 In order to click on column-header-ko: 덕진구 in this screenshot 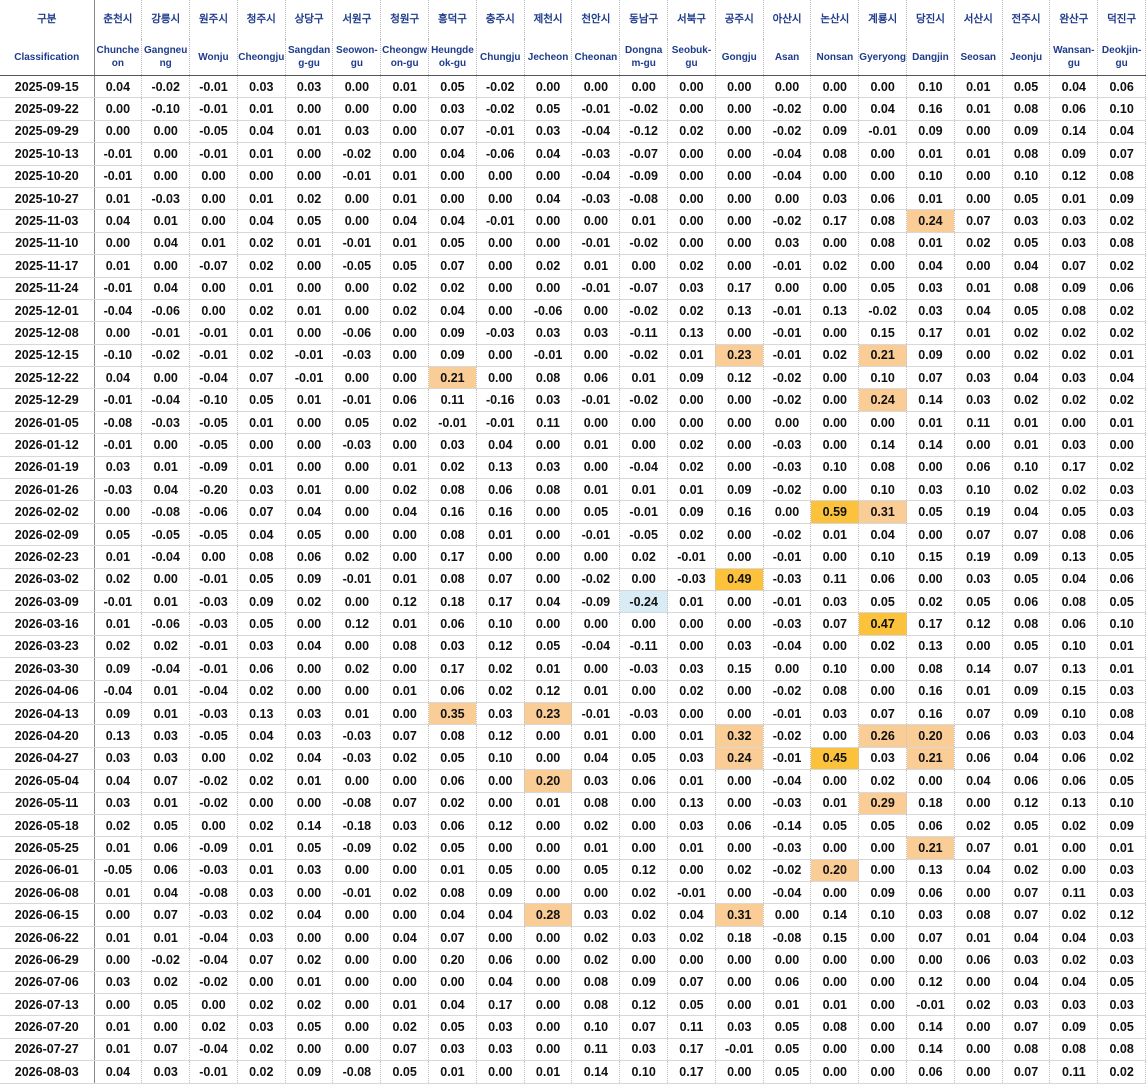, I will do `click(1121, 19)`.